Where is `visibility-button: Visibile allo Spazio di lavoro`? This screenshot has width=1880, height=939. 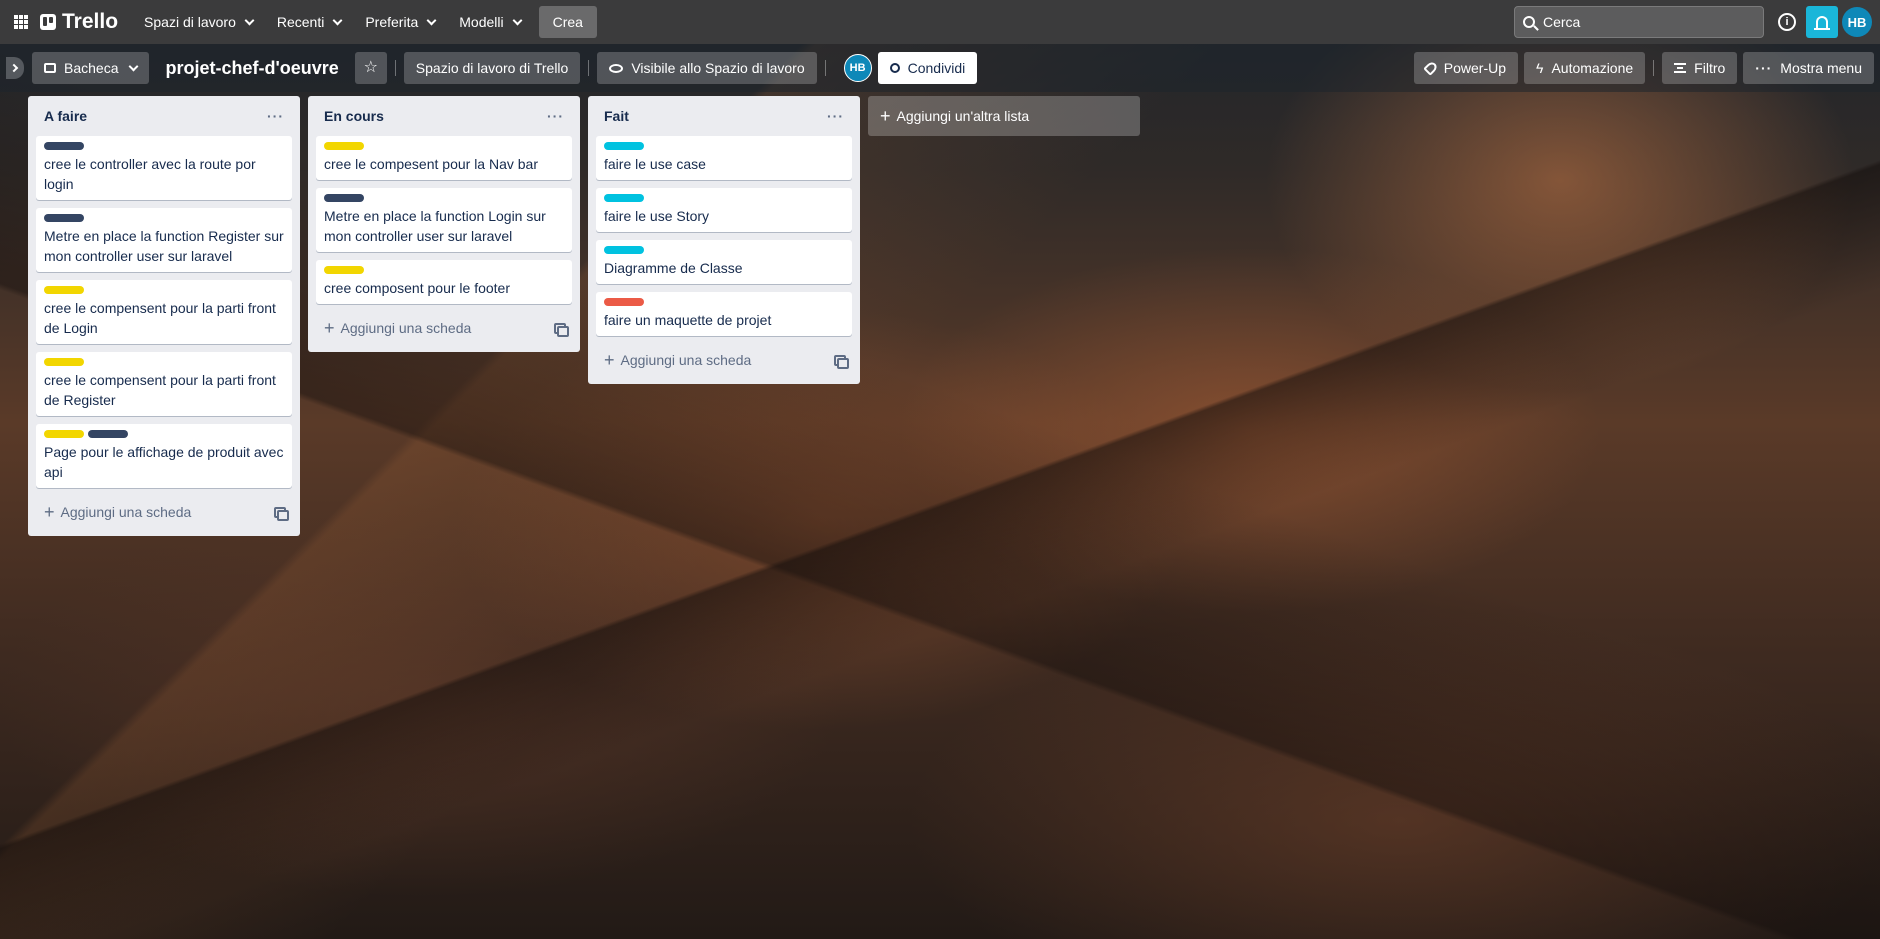 visibility-button: Visibile allo Spazio di lavoro is located at coordinates (707, 68).